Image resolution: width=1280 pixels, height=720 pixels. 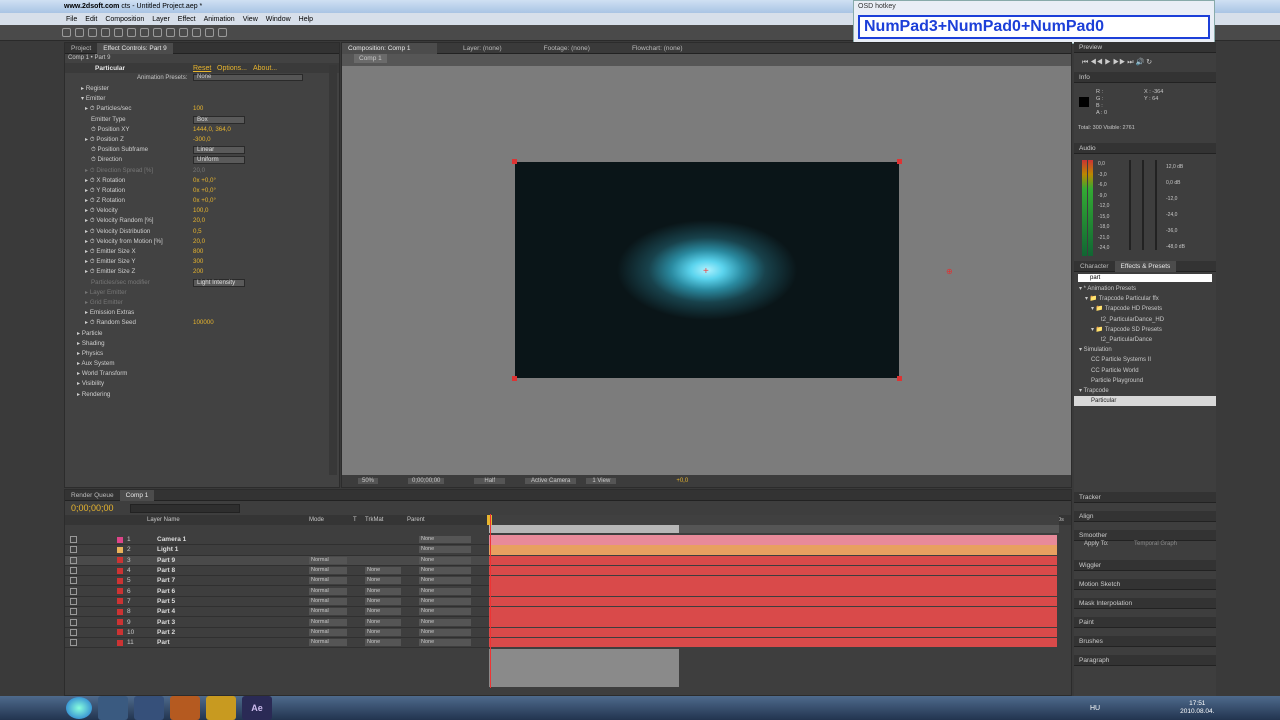 I want to click on firefox-icon, so click(x=185, y=708).